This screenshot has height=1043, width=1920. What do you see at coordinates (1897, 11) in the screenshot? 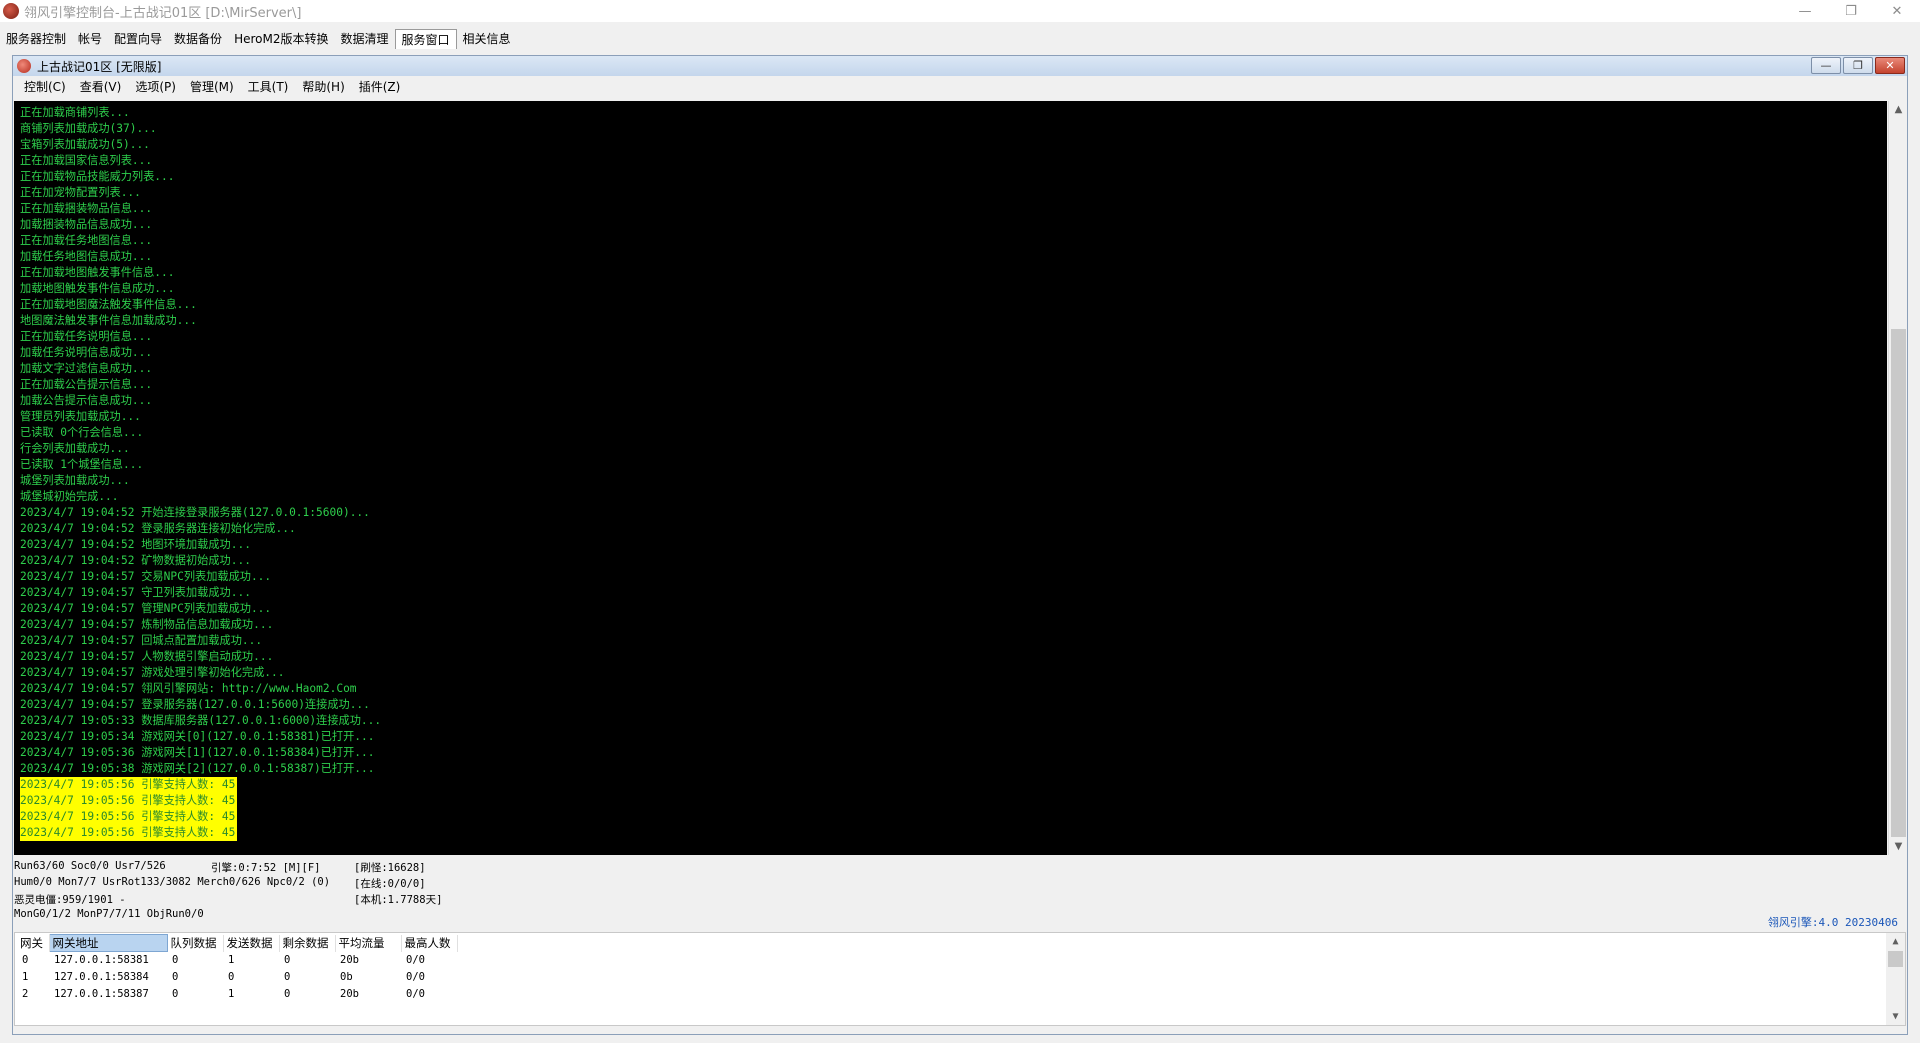
I see `close-button: ✕` at bounding box center [1897, 11].